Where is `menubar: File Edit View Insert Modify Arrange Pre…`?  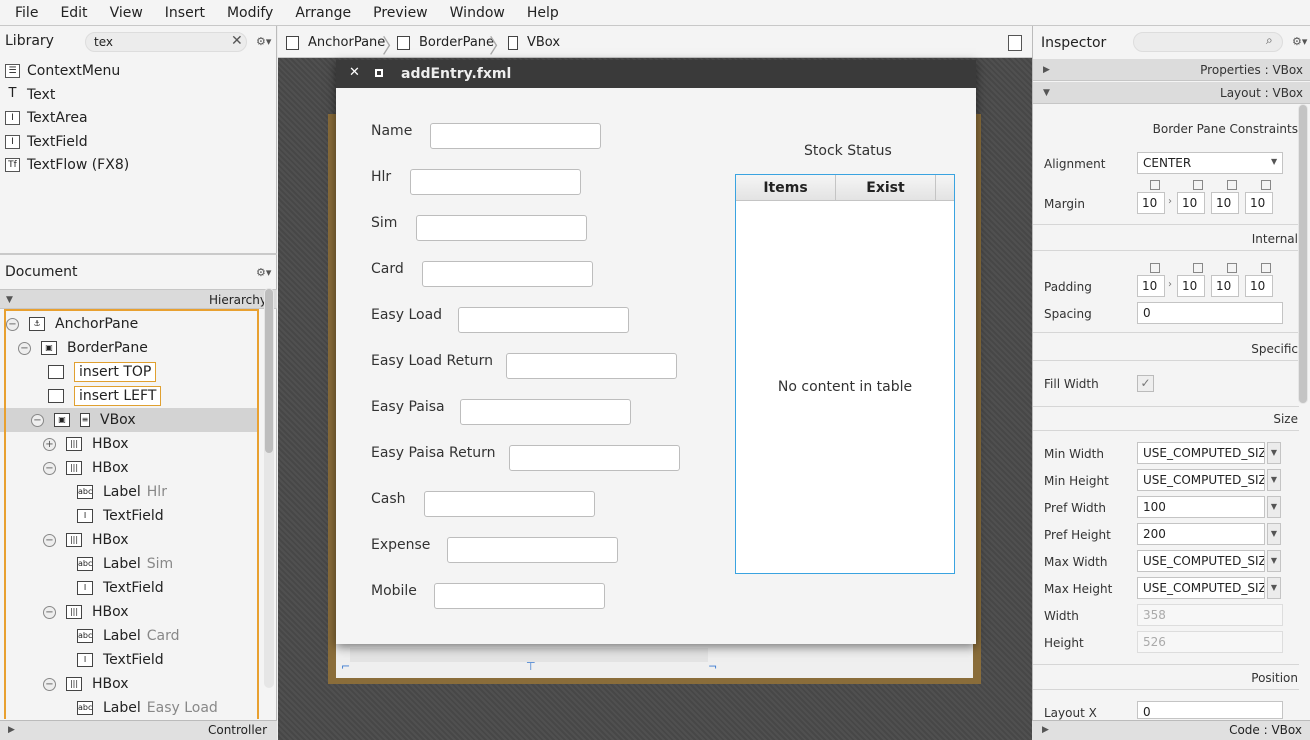 menubar: File Edit View Insert Modify Arrange Pre… is located at coordinates (655, 13).